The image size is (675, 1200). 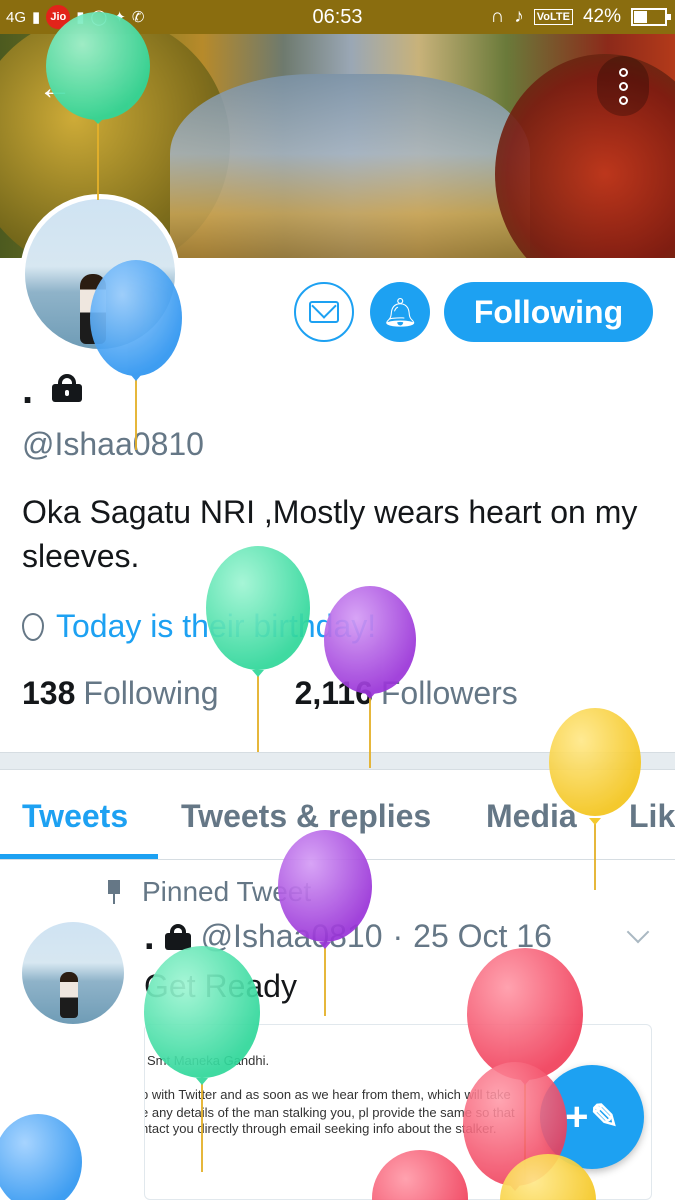 What do you see at coordinates (208, 1060) in the screenshot?
I see `media-text-line: Smt Maneka Gandhi.` at bounding box center [208, 1060].